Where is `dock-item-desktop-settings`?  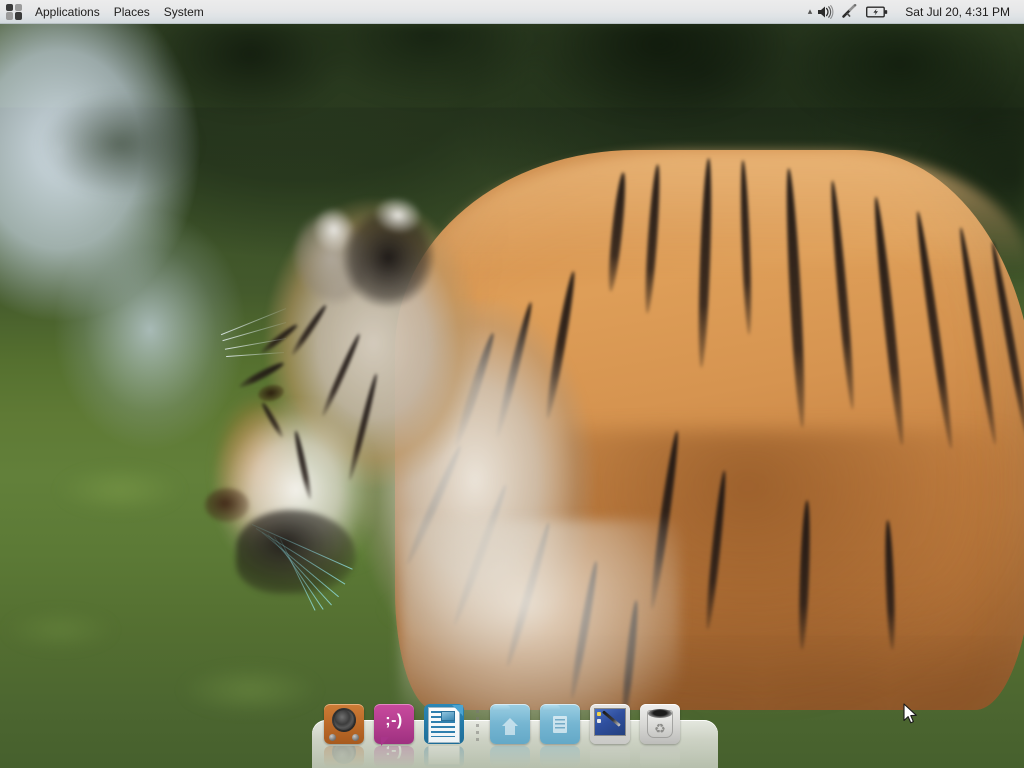 dock-item-desktop-settings is located at coordinates (610, 736).